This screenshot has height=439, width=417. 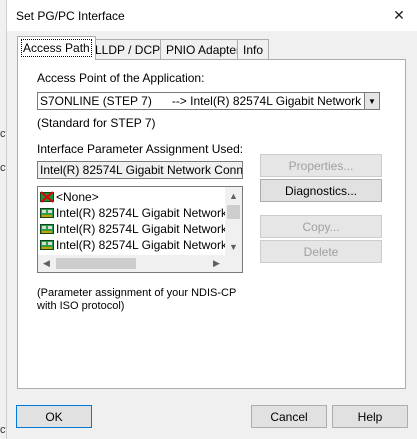 I want to click on access-point-label: Access Point of the Application:, so click(x=121, y=78).